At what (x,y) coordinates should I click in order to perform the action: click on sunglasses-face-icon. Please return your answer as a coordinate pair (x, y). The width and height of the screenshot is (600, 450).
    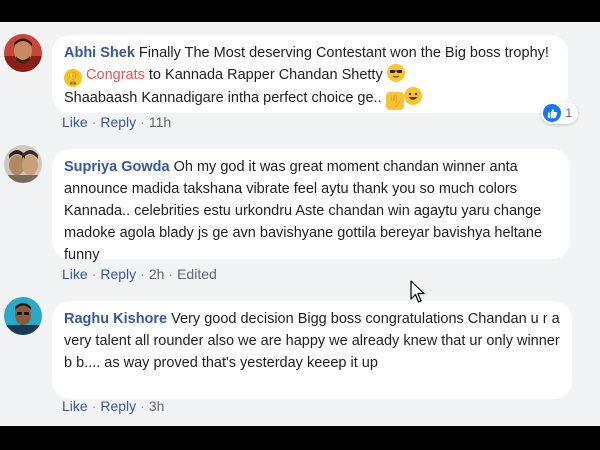
    Looking at the image, I should click on (395, 73).